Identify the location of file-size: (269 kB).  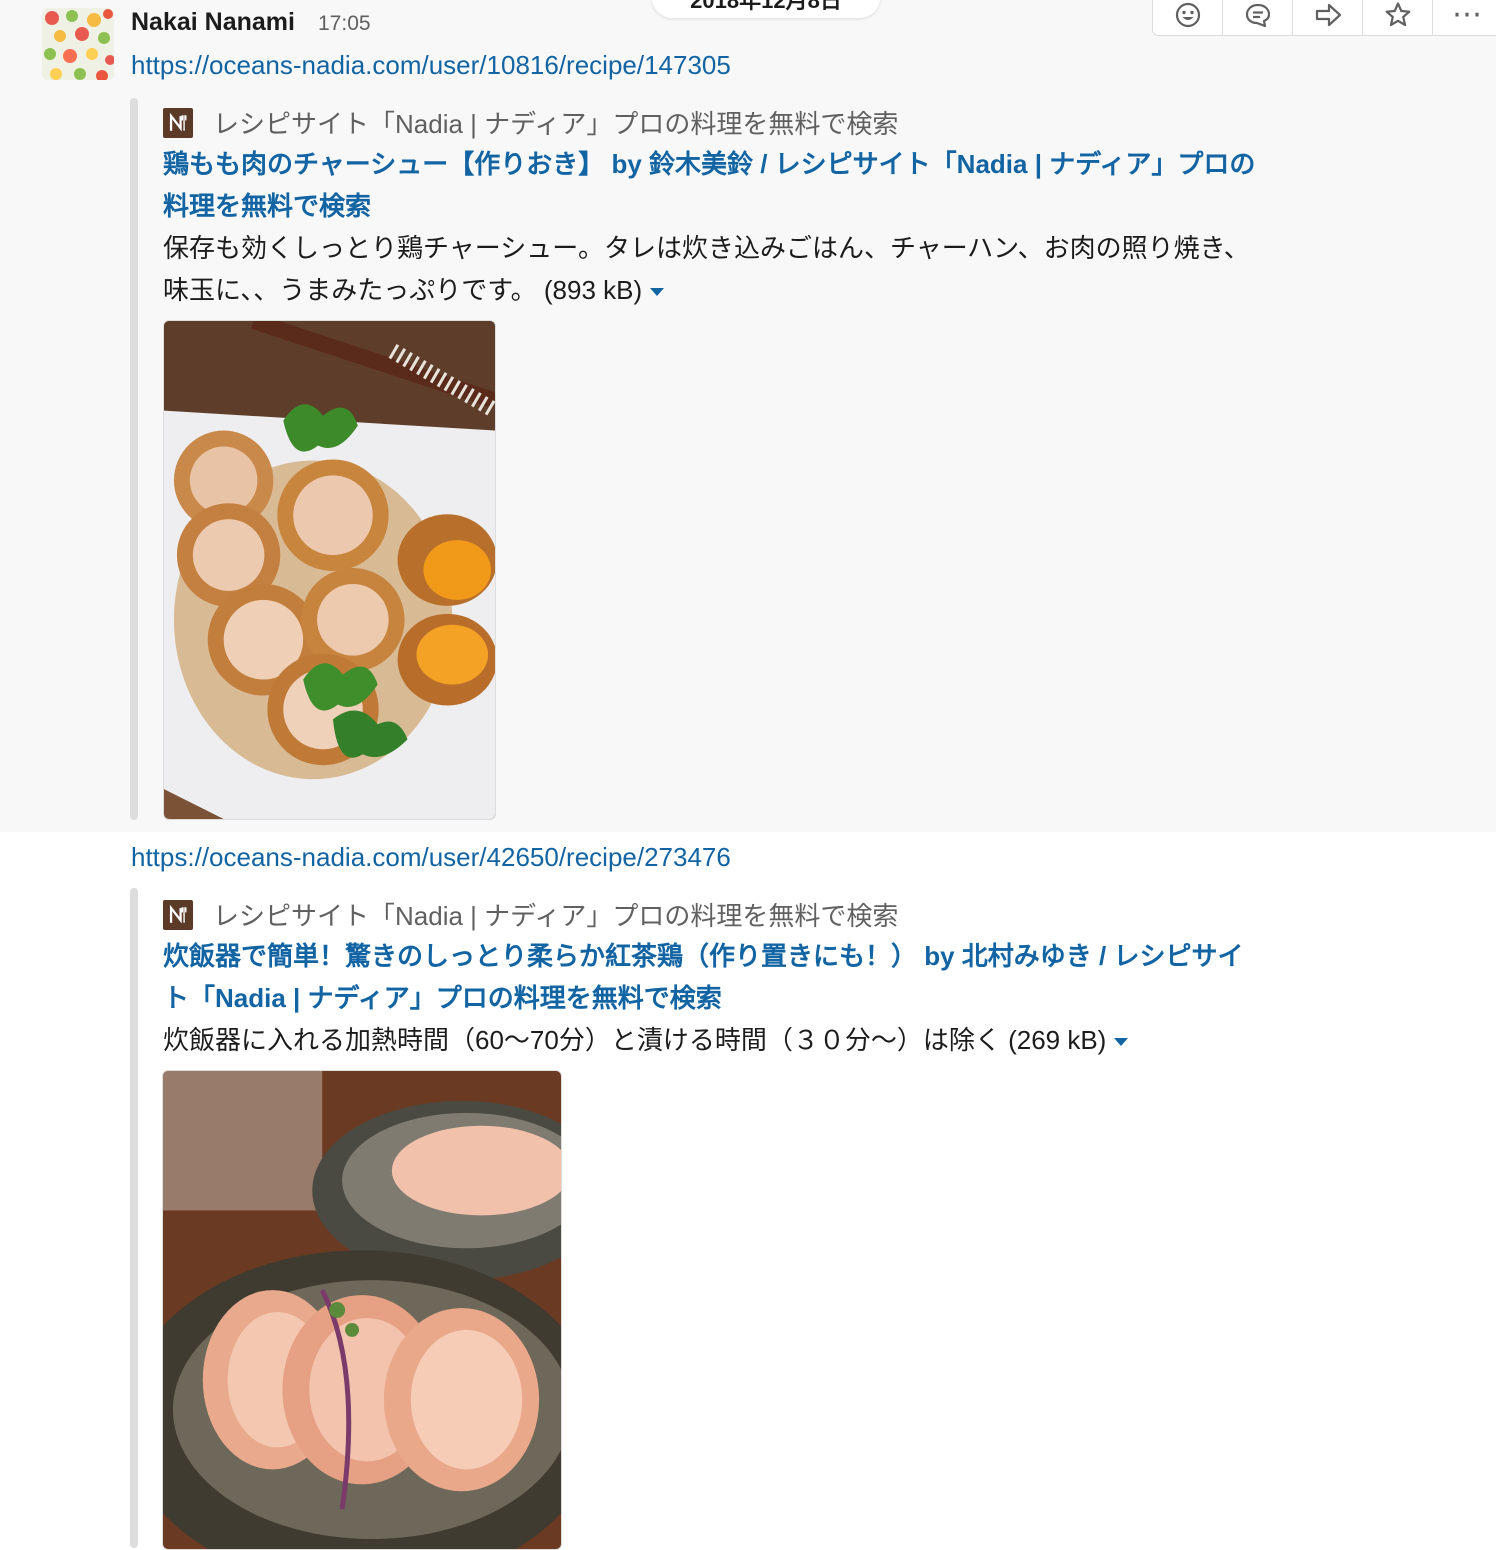
(1057, 1040).